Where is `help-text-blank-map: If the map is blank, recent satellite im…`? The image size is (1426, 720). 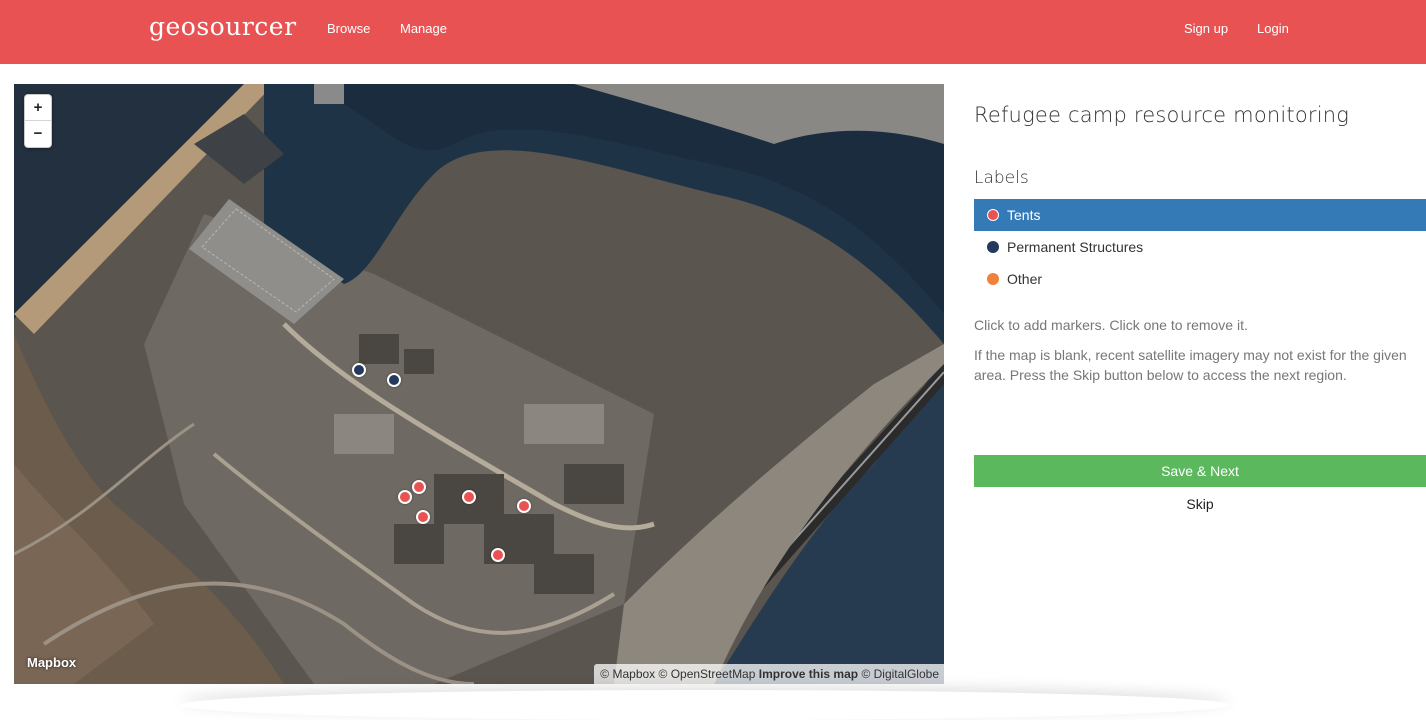
help-text-blank-map: If the map is blank, recent satellite im… is located at coordinates (1190, 365).